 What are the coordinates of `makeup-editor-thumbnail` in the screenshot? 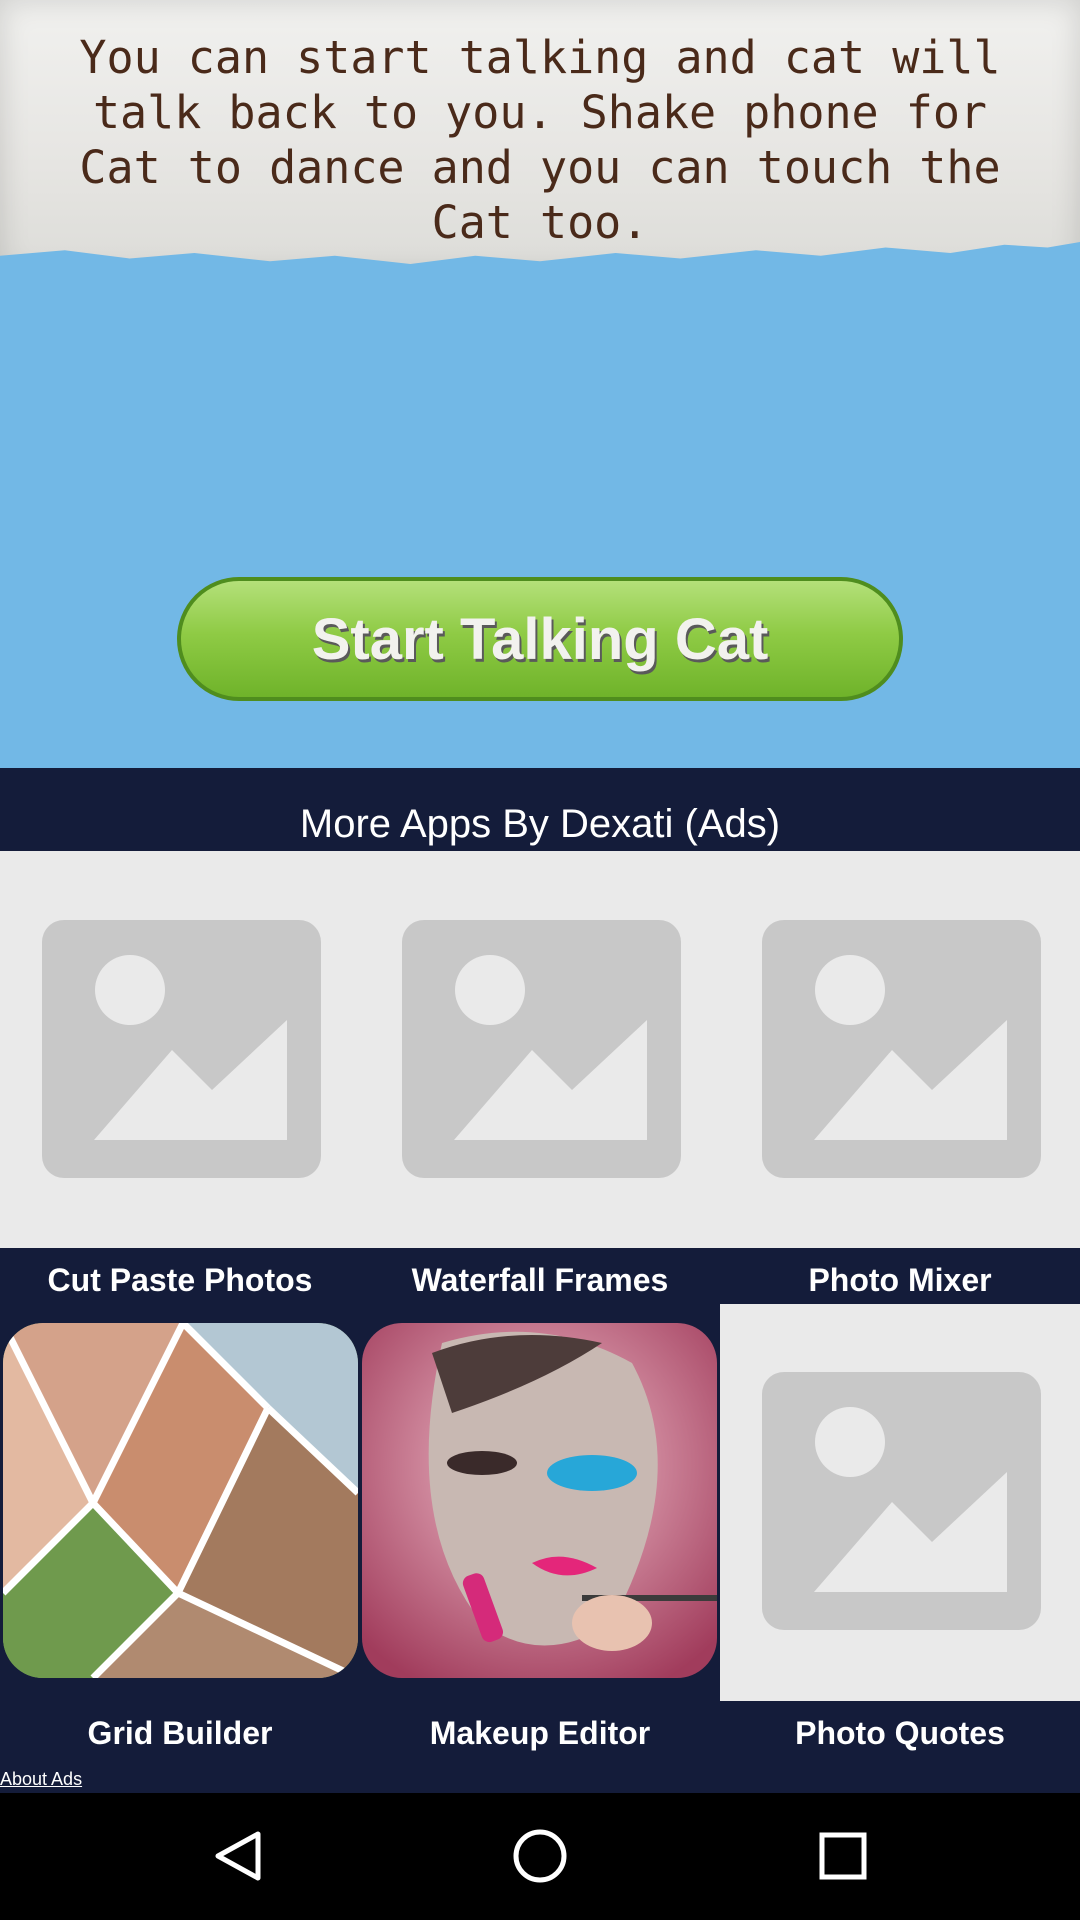 It's located at (539, 1500).